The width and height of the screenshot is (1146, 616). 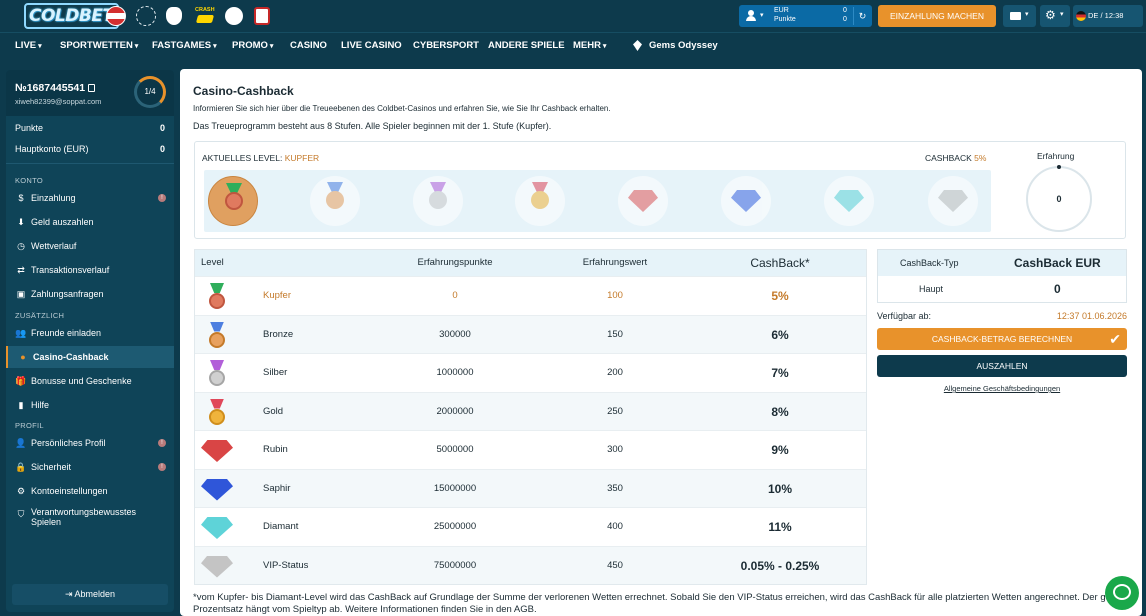 What do you see at coordinates (955, 158) in the screenshot?
I see `cashback-rate: CASHBACK 5%` at bounding box center [955, 158].